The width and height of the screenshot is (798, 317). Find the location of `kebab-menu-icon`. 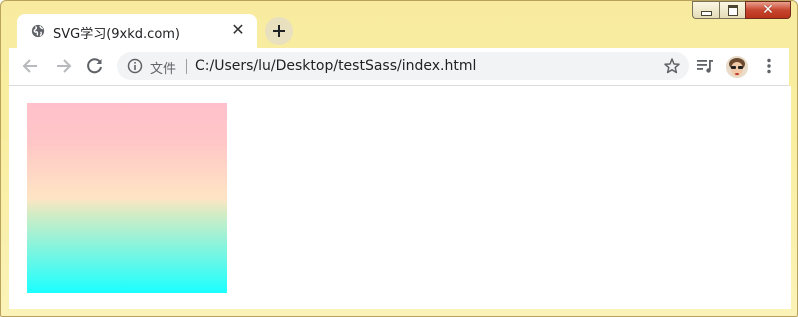

kebab-menu-icon is located at coordinates (769, 66).